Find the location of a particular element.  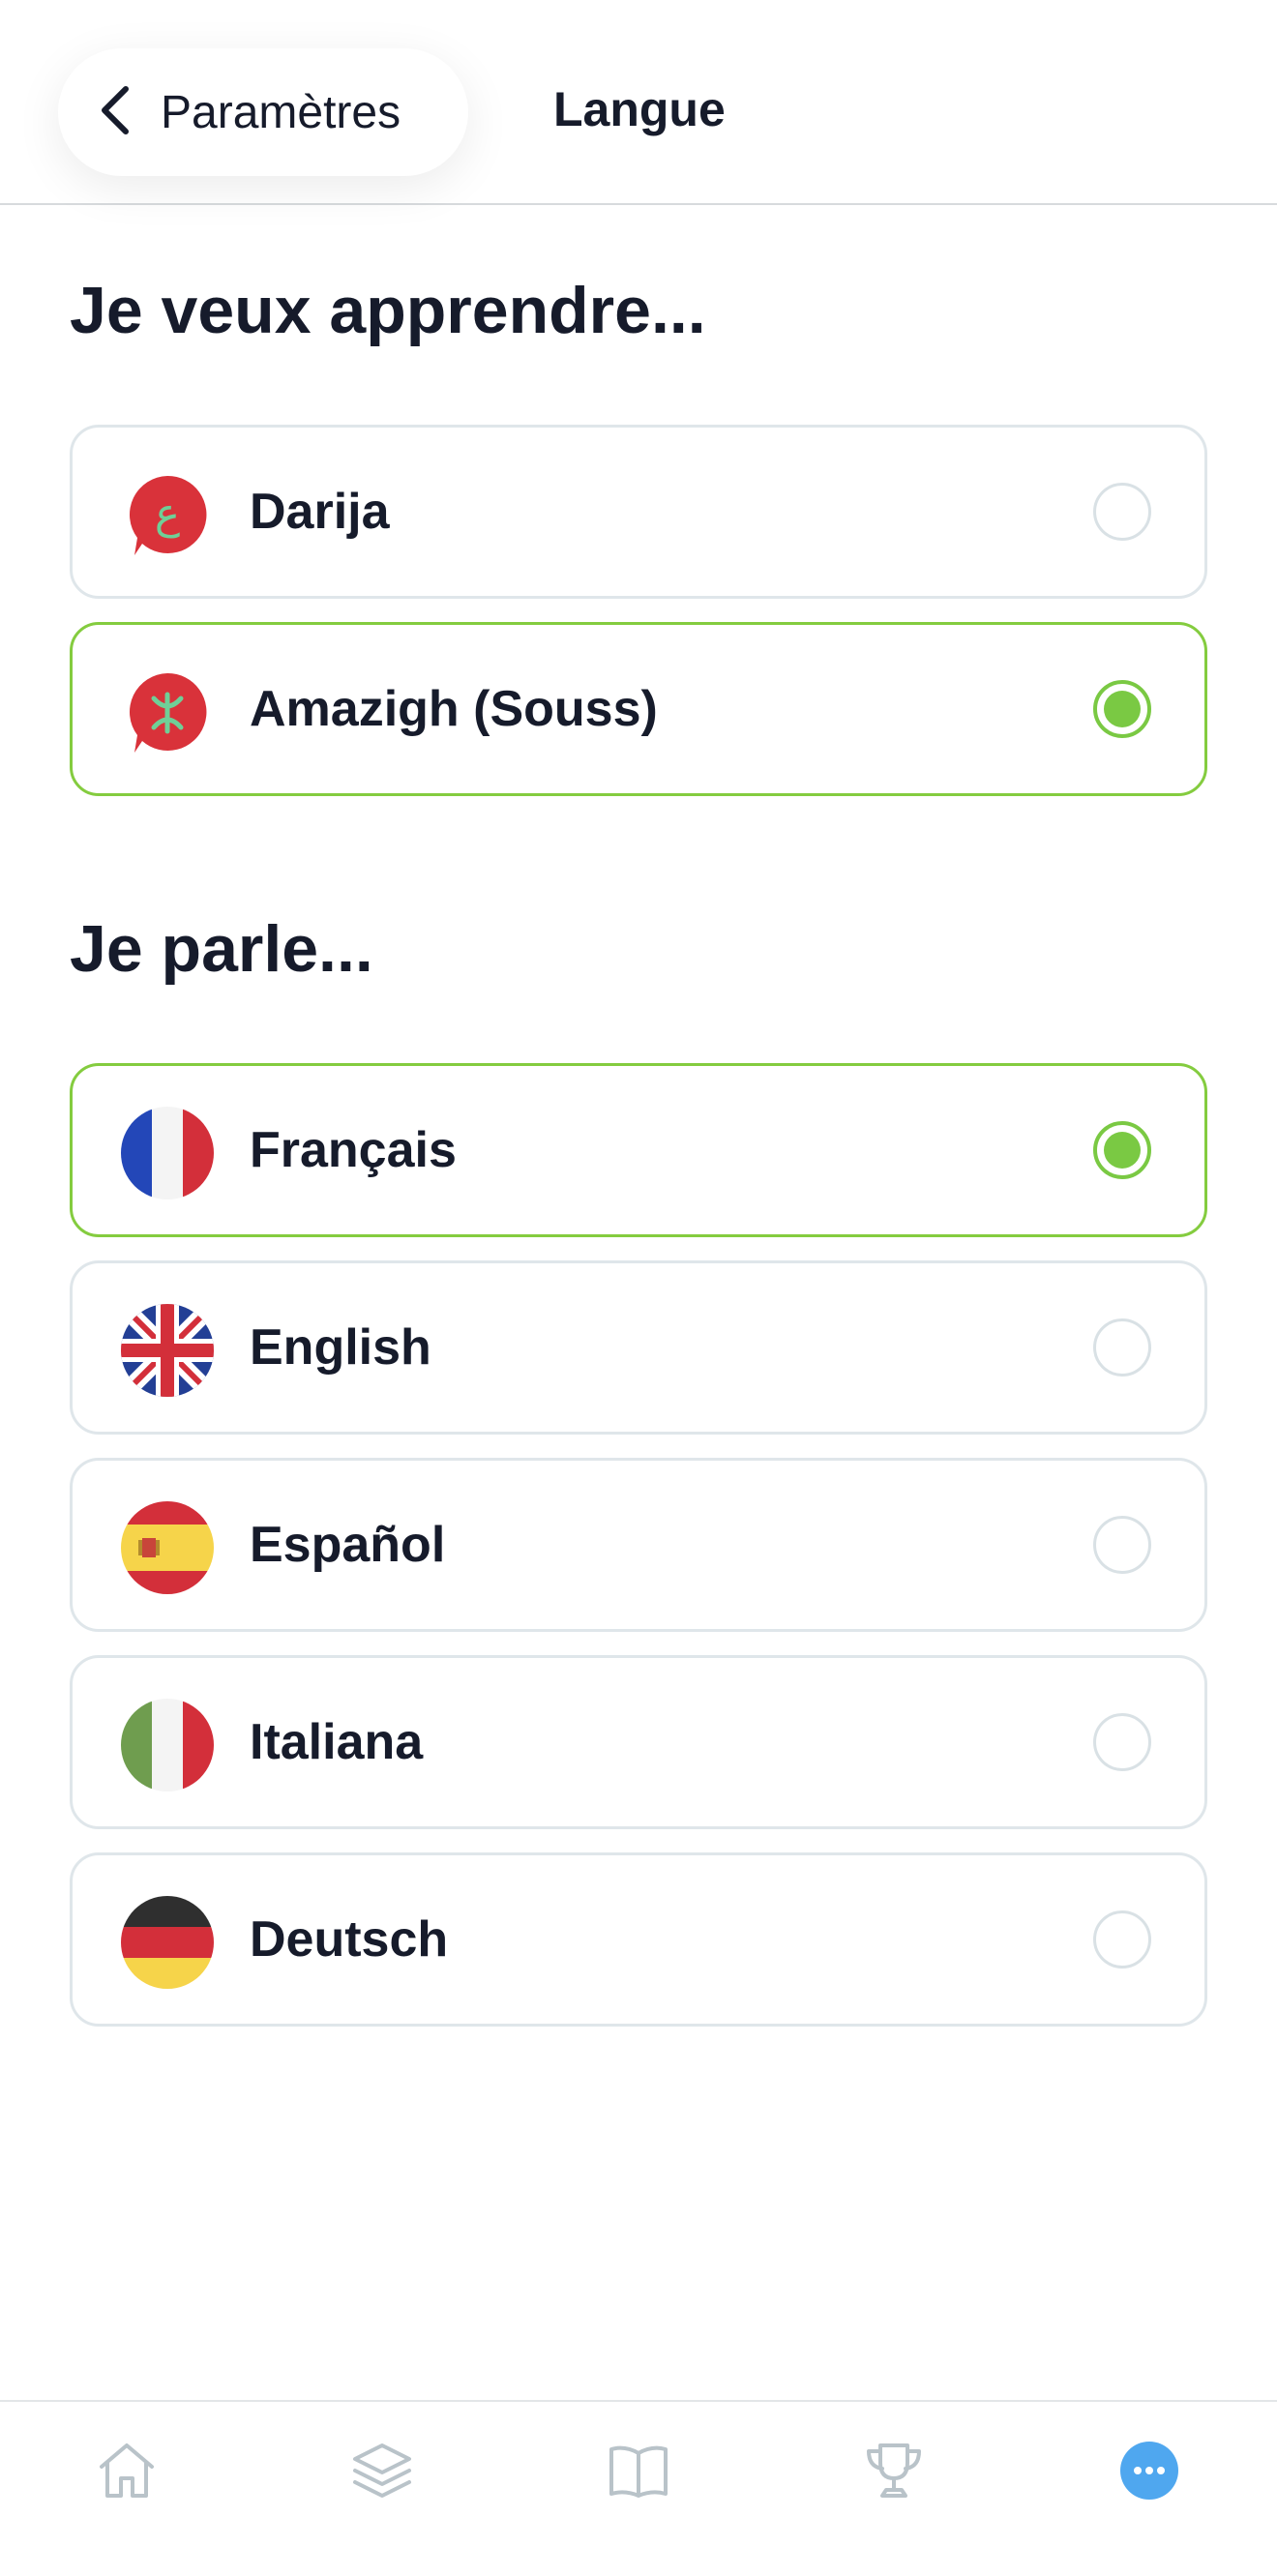

trophy-icon is located at coordinates (894, 2473).